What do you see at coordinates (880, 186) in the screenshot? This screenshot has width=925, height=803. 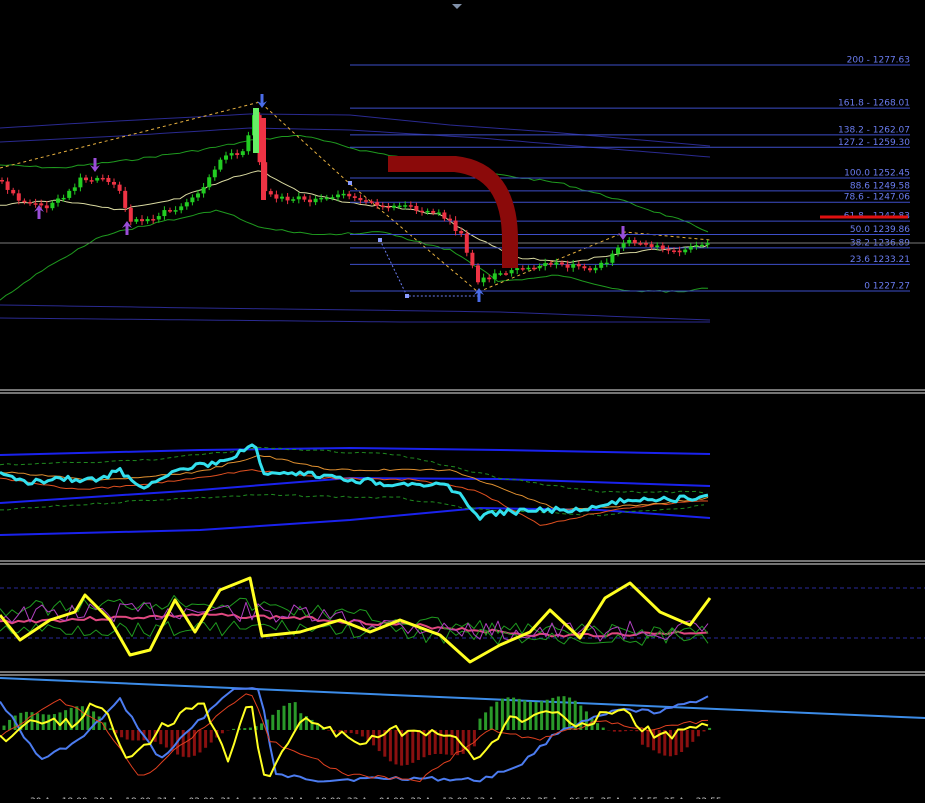 I see `fib-level-label: 88.6 1249.58` at bounding box center [880, 186].